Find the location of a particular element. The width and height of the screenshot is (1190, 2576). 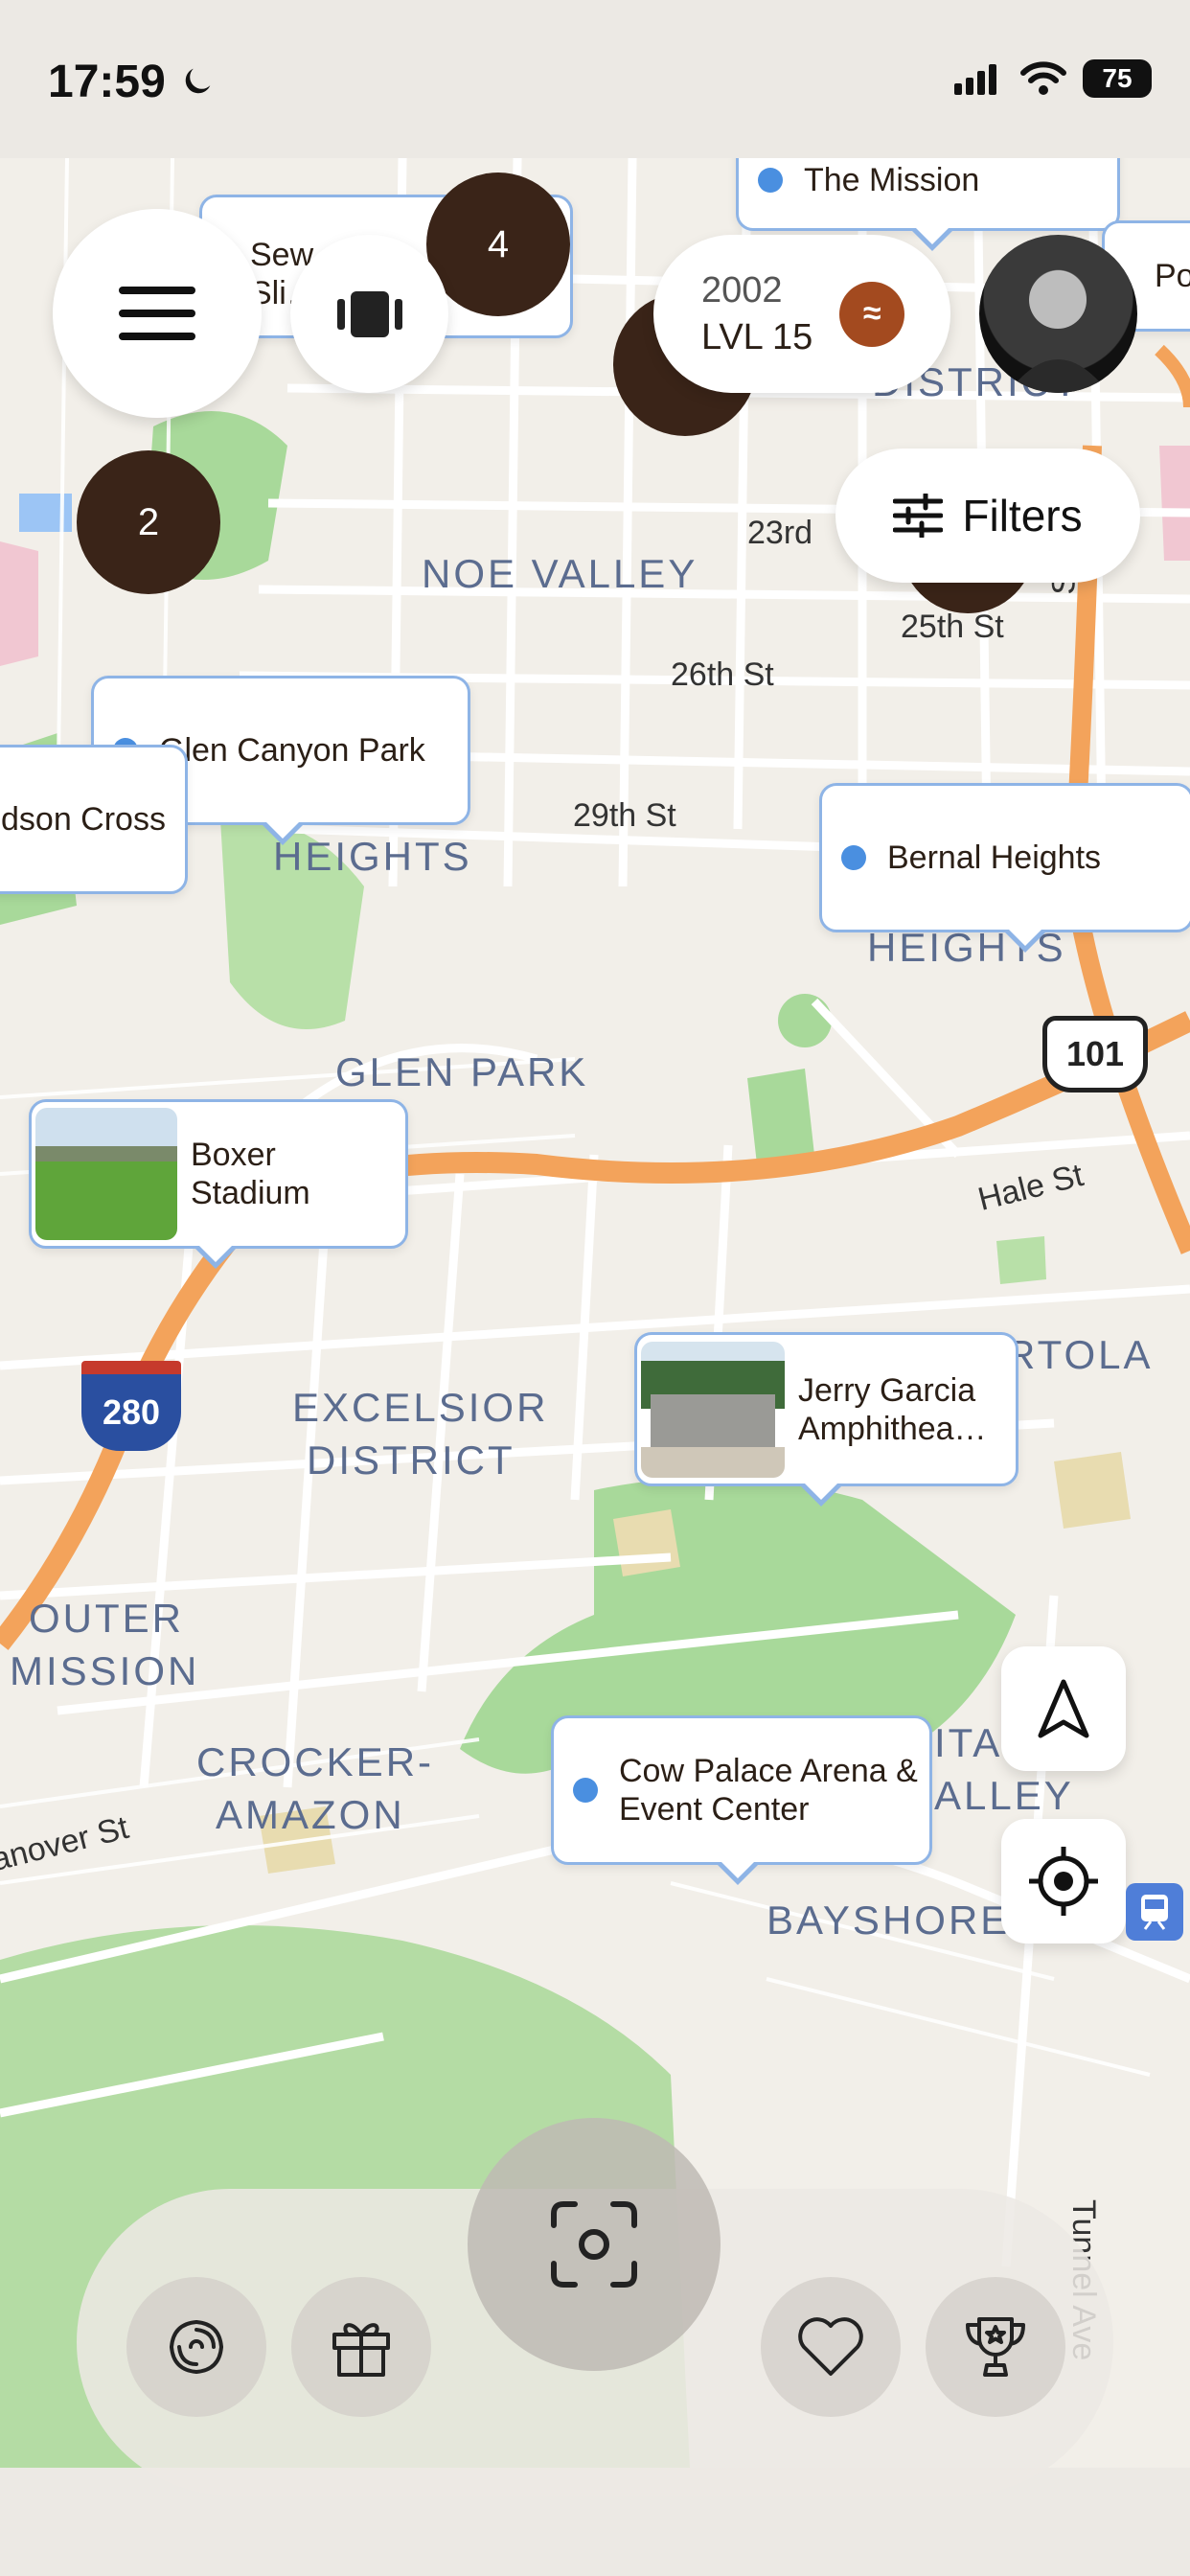

scan-camera-icon is located at coordinates (594, 2244).